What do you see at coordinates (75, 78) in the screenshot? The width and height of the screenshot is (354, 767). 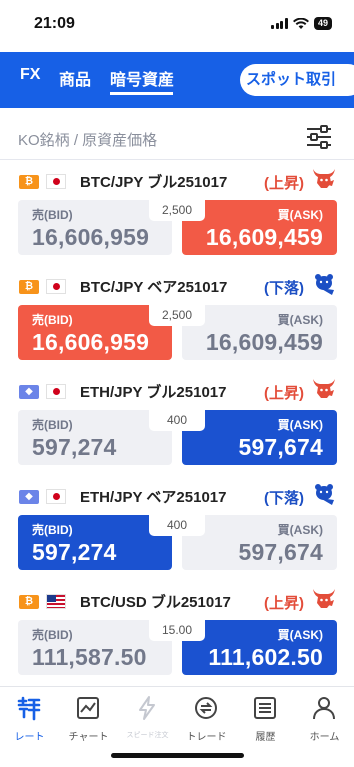 I see `tab-commodities: 商品` at bounding box center [75, 78].